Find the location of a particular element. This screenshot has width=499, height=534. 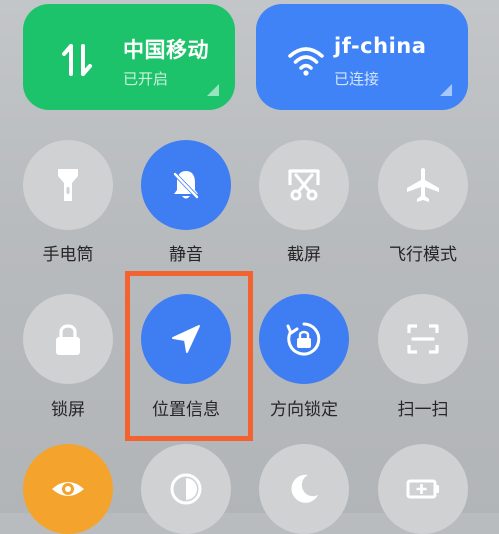

lock-screen-toggle is located at coordinates (68, 339).